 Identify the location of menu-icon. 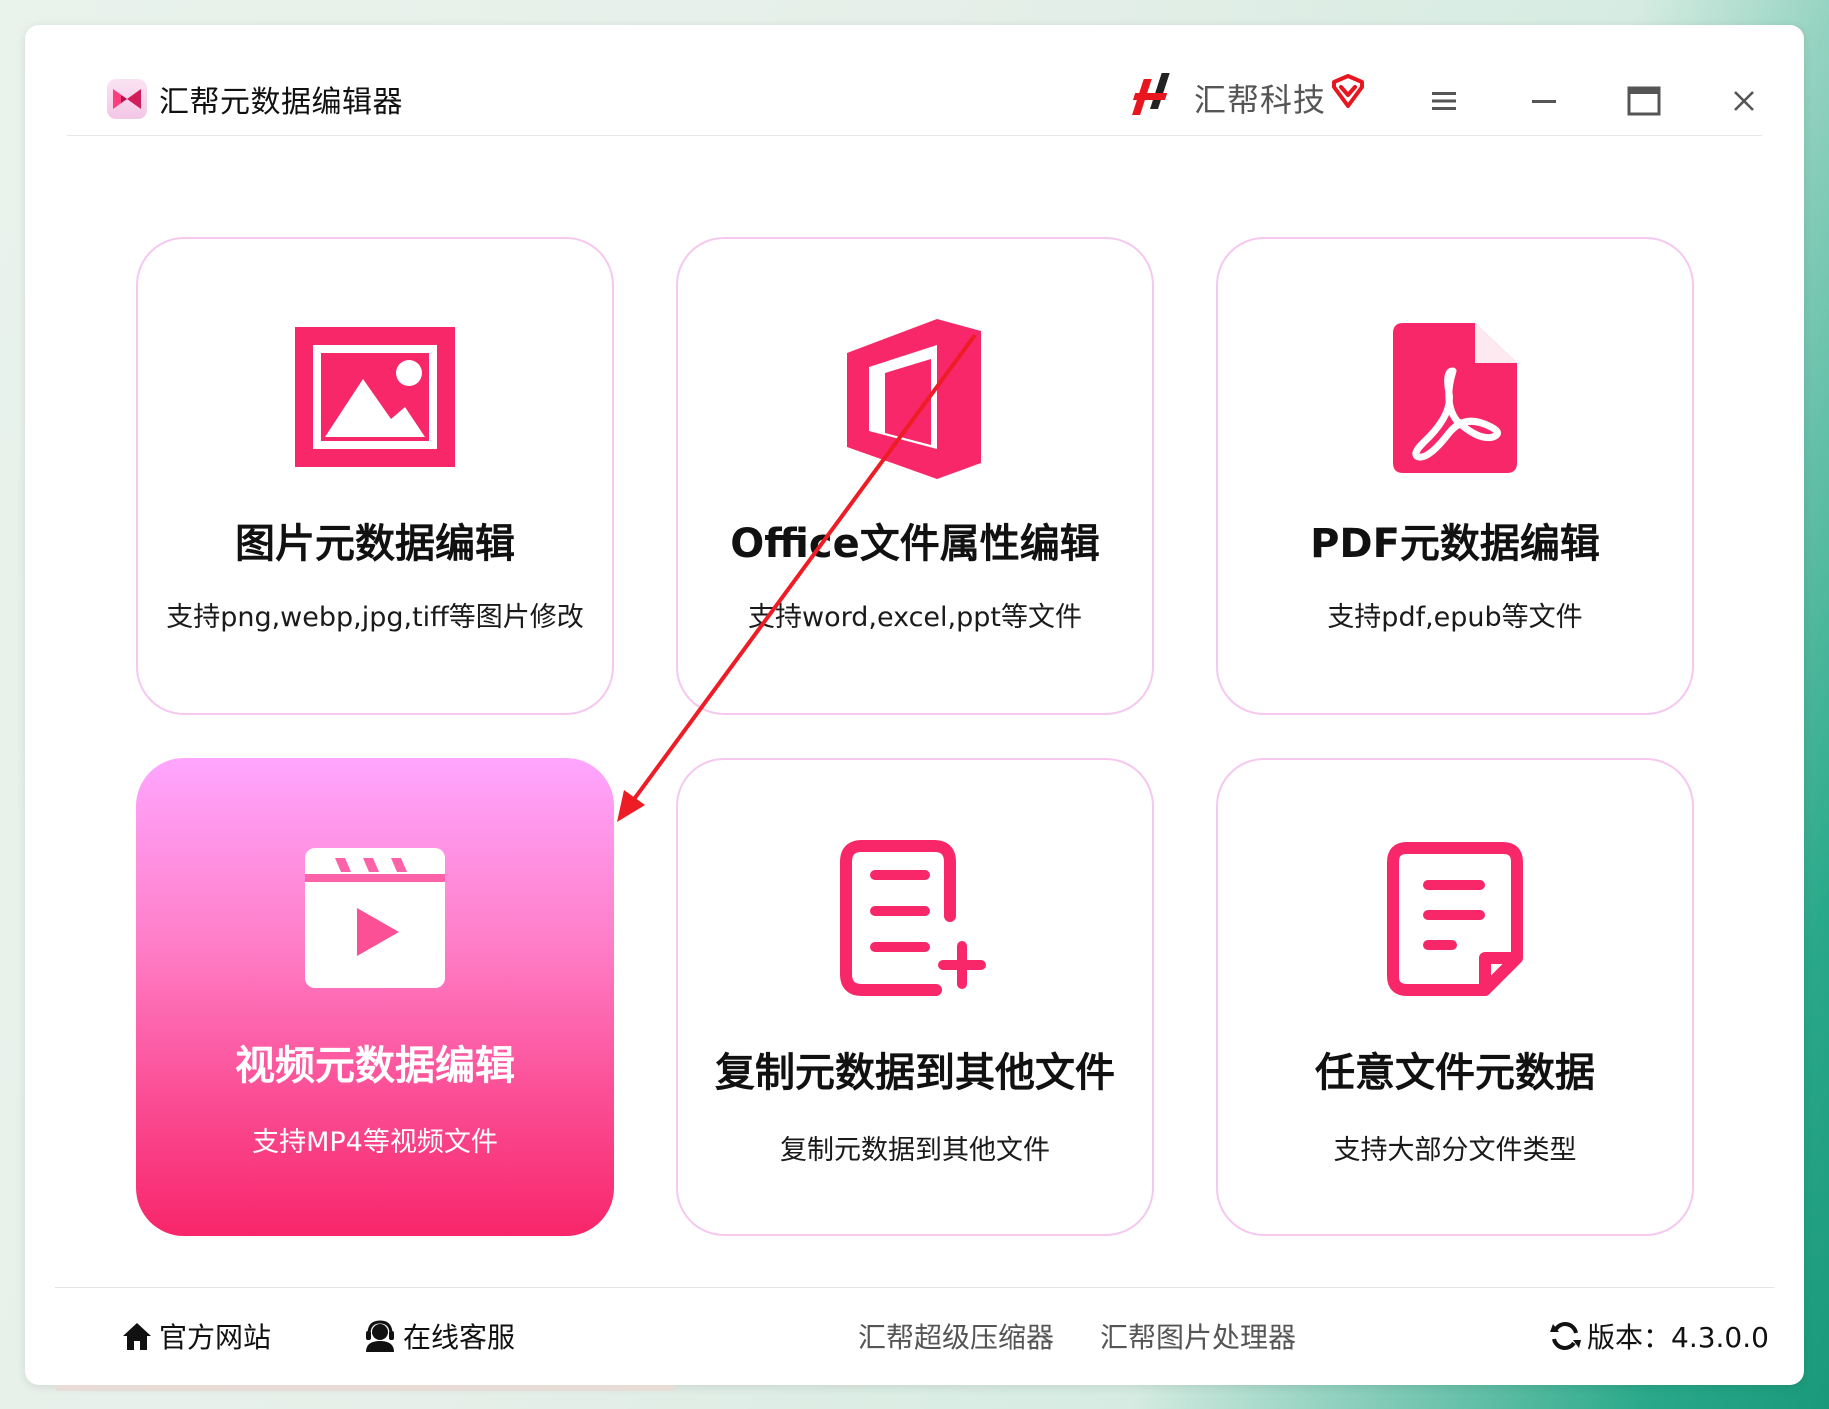
(1444, 101).